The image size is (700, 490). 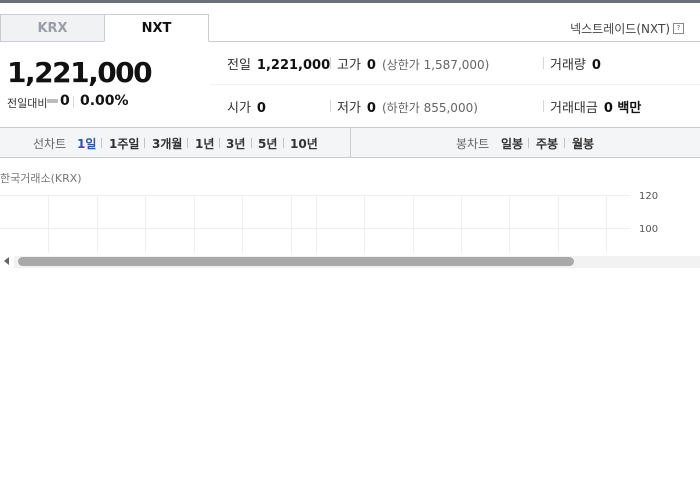 I want to click on chart-scrollbar-thumb, so click(x=296, y=261).